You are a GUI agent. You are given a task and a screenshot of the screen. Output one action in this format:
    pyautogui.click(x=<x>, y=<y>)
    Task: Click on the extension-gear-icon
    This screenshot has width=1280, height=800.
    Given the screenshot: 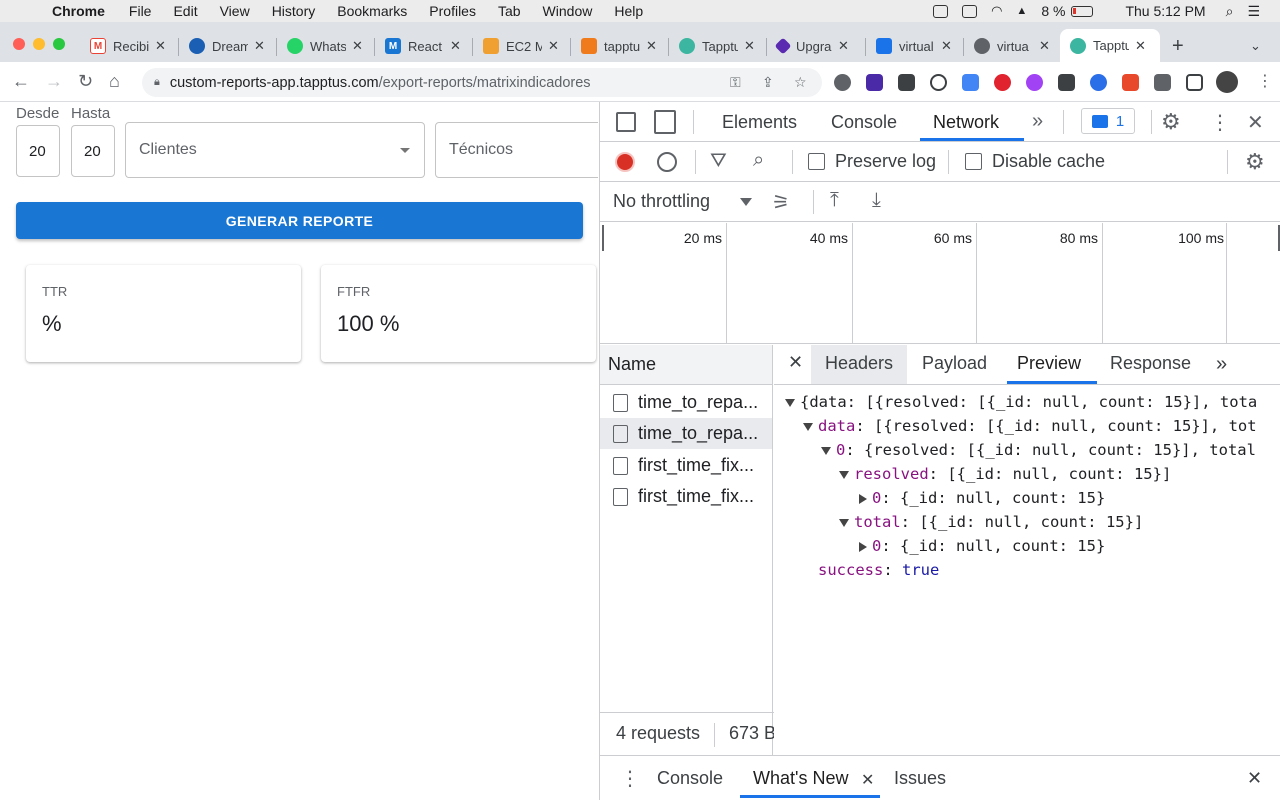 What is the action you would take?
    pyautogui.click(x=842, y=82)
    